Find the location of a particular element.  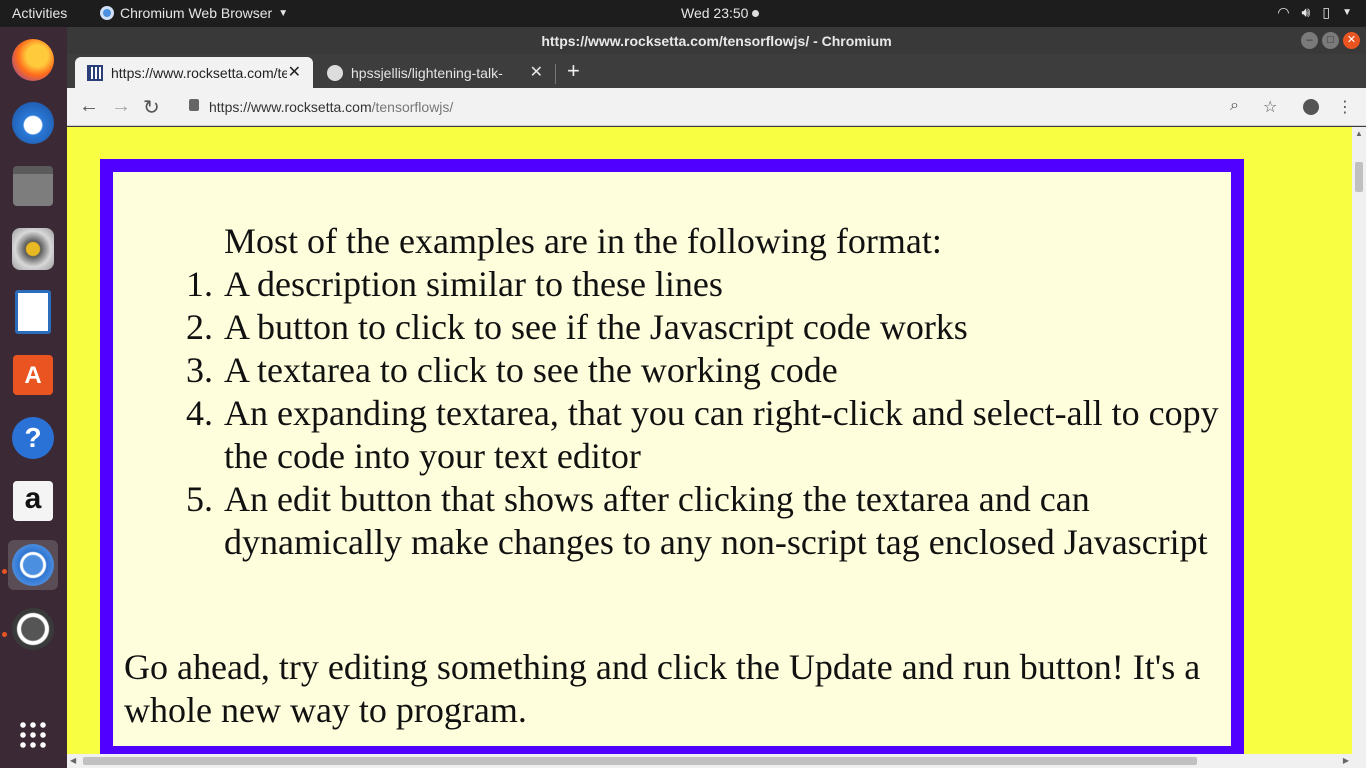

back-icon: ← is located at coordinates (89, 106).